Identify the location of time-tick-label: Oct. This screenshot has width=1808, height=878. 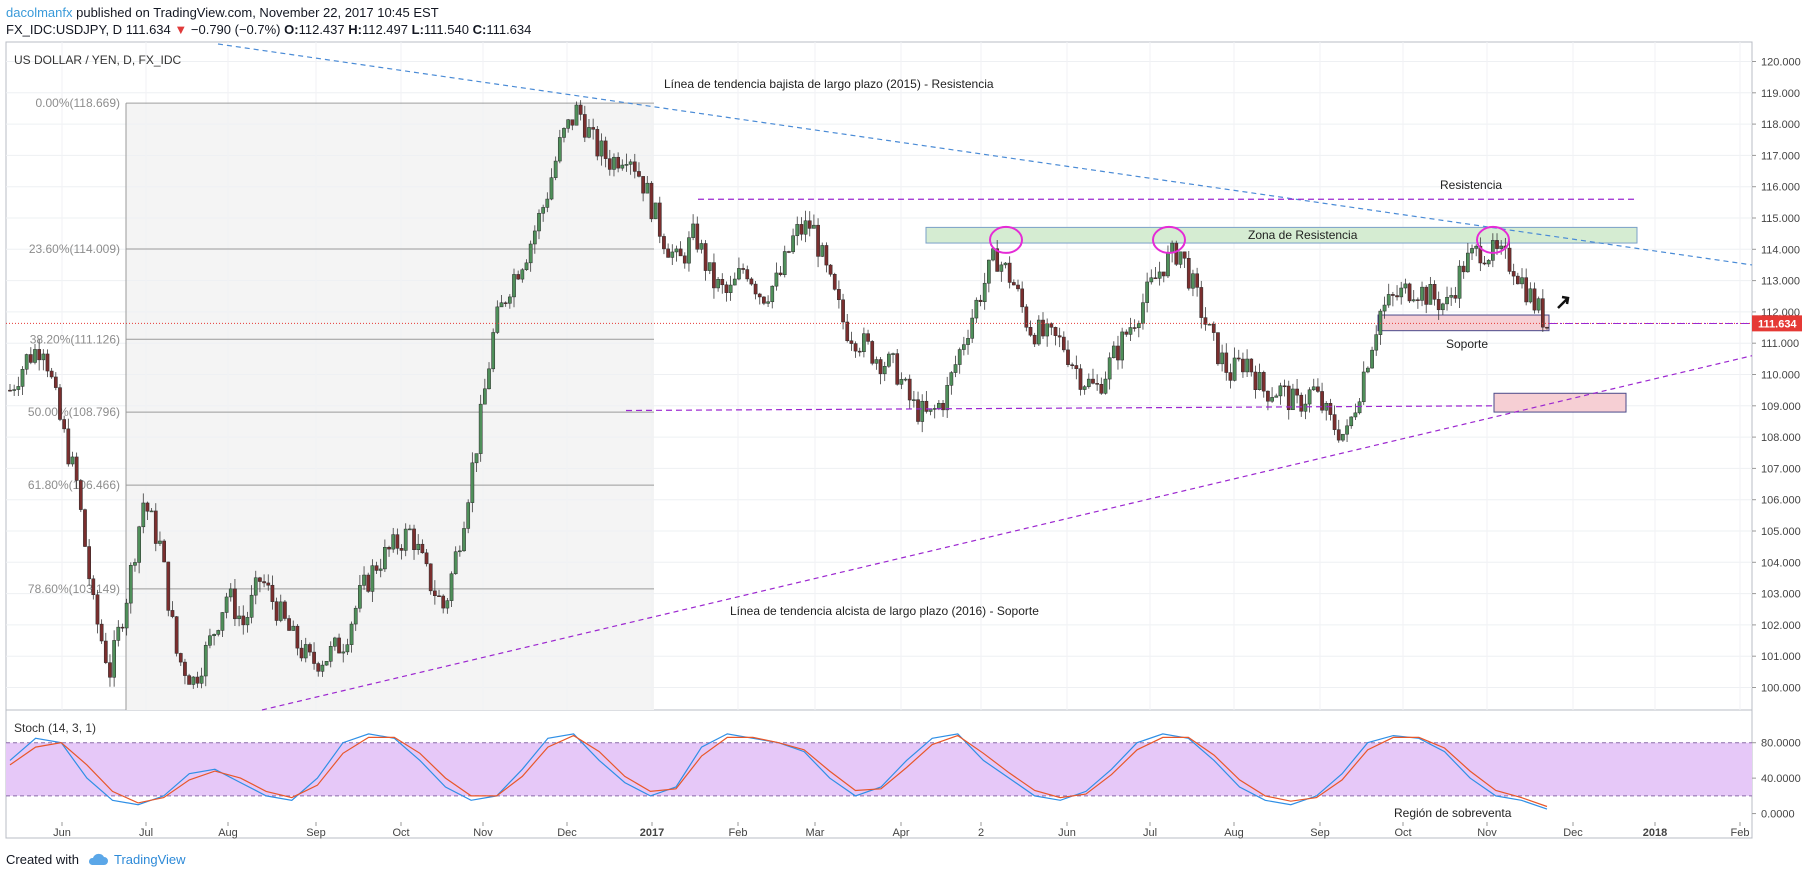
(1402, 833).